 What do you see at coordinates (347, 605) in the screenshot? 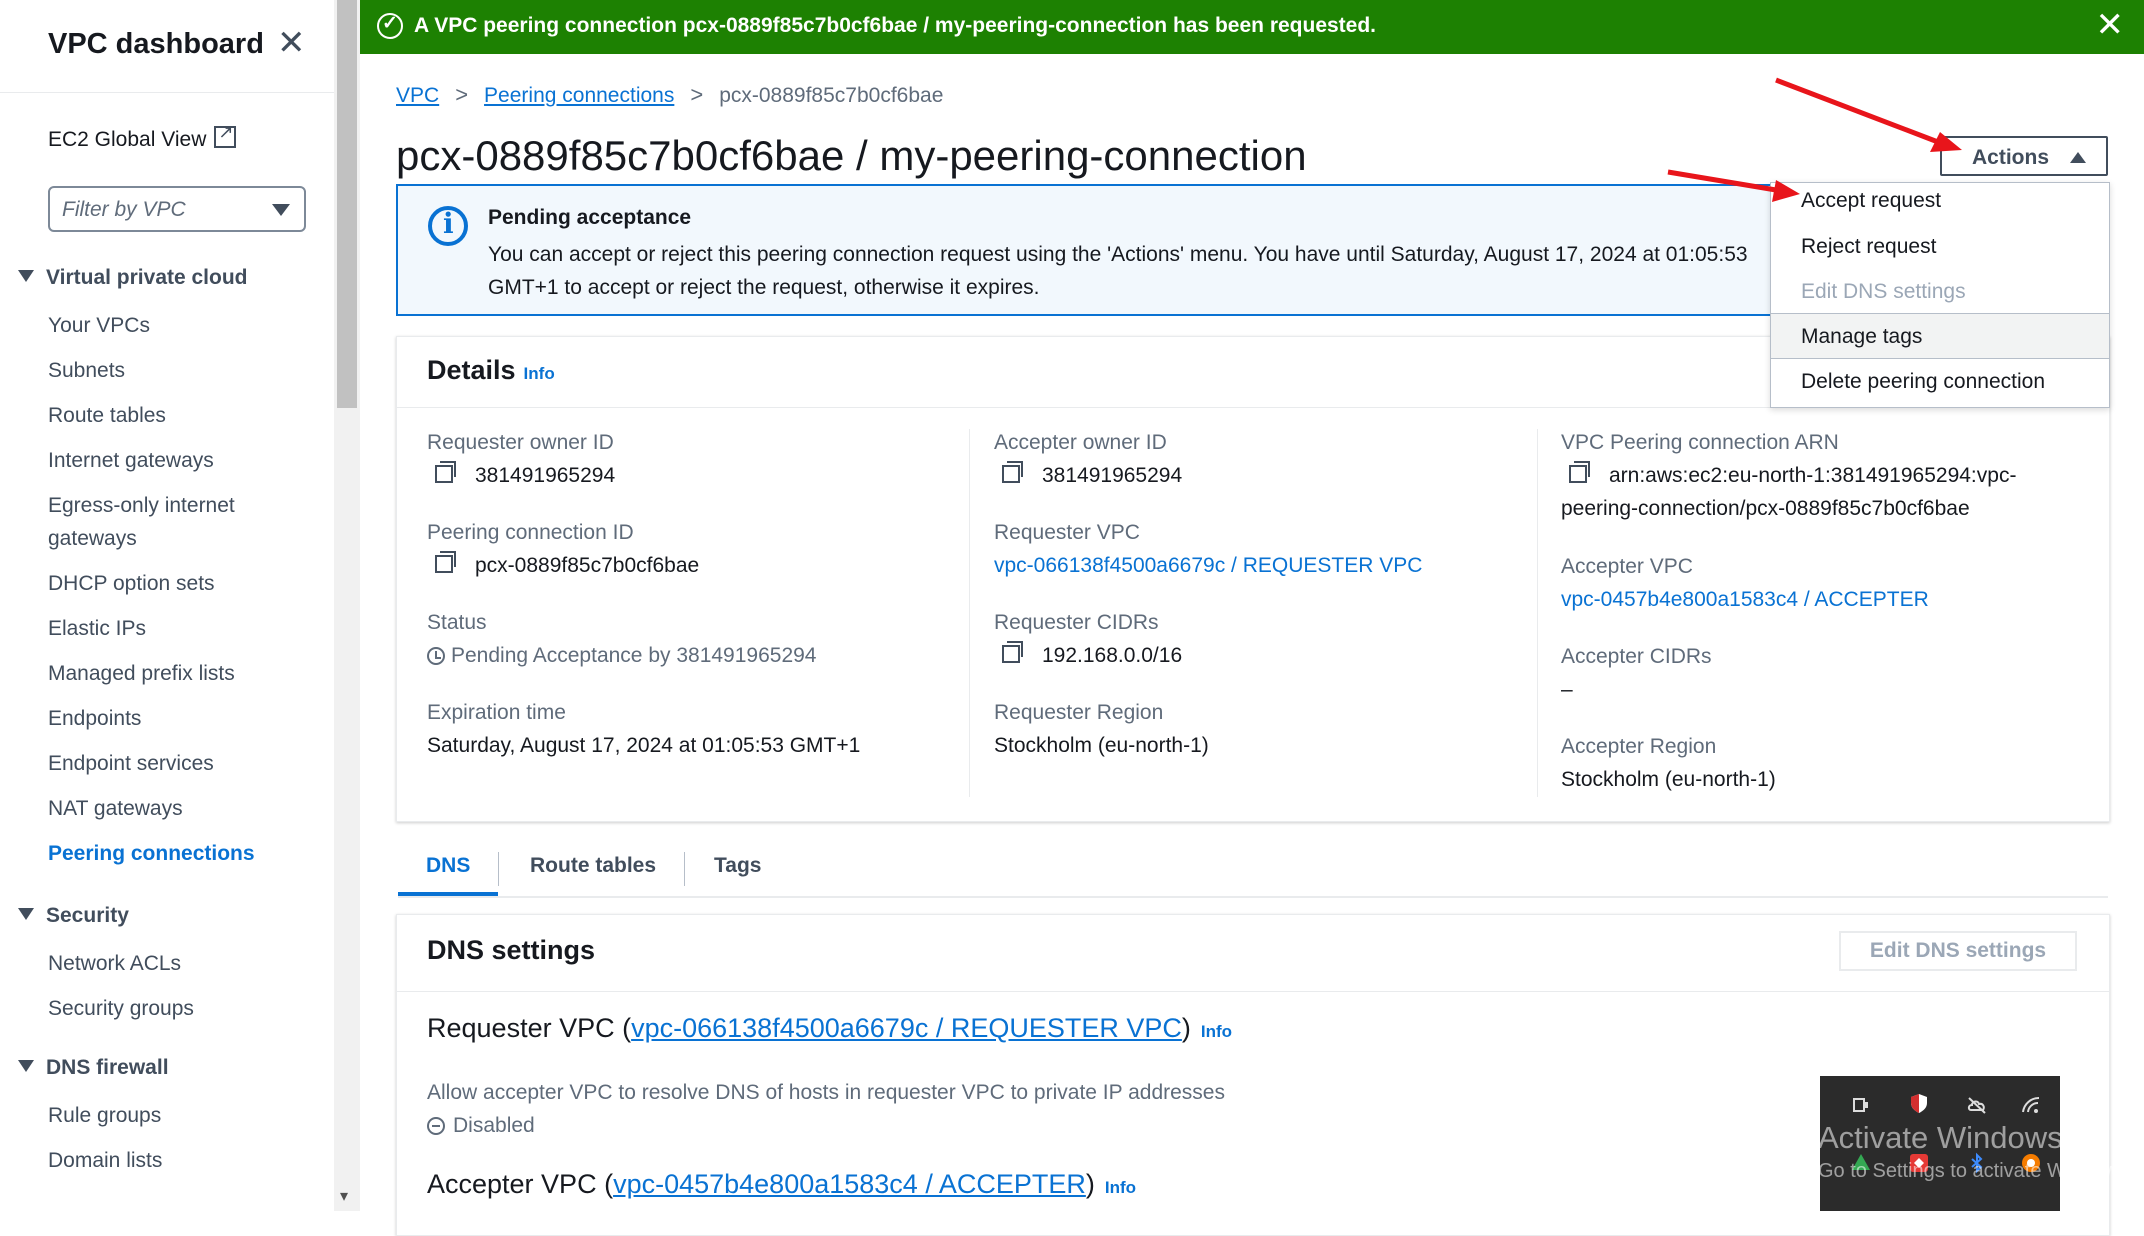
I see `sidebar-scrollbar: ▾` at bounding box center [347, 605].